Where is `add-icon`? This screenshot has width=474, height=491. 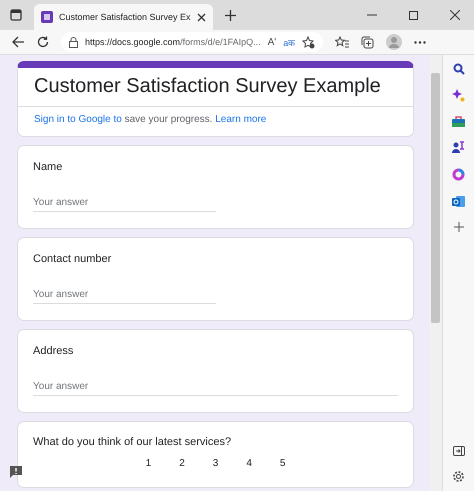 add-icon is located at coordinates (459, 227).